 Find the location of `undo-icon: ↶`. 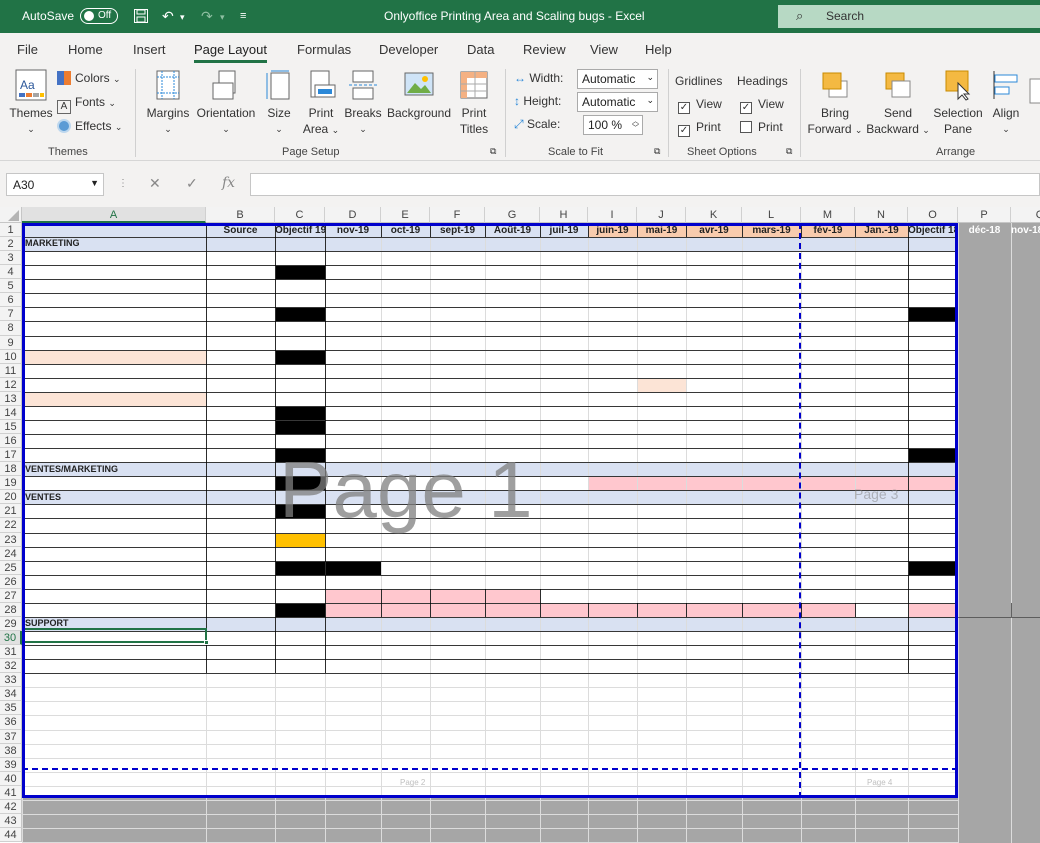

undo-icon: ↶ is located at coordinates (168, 16).